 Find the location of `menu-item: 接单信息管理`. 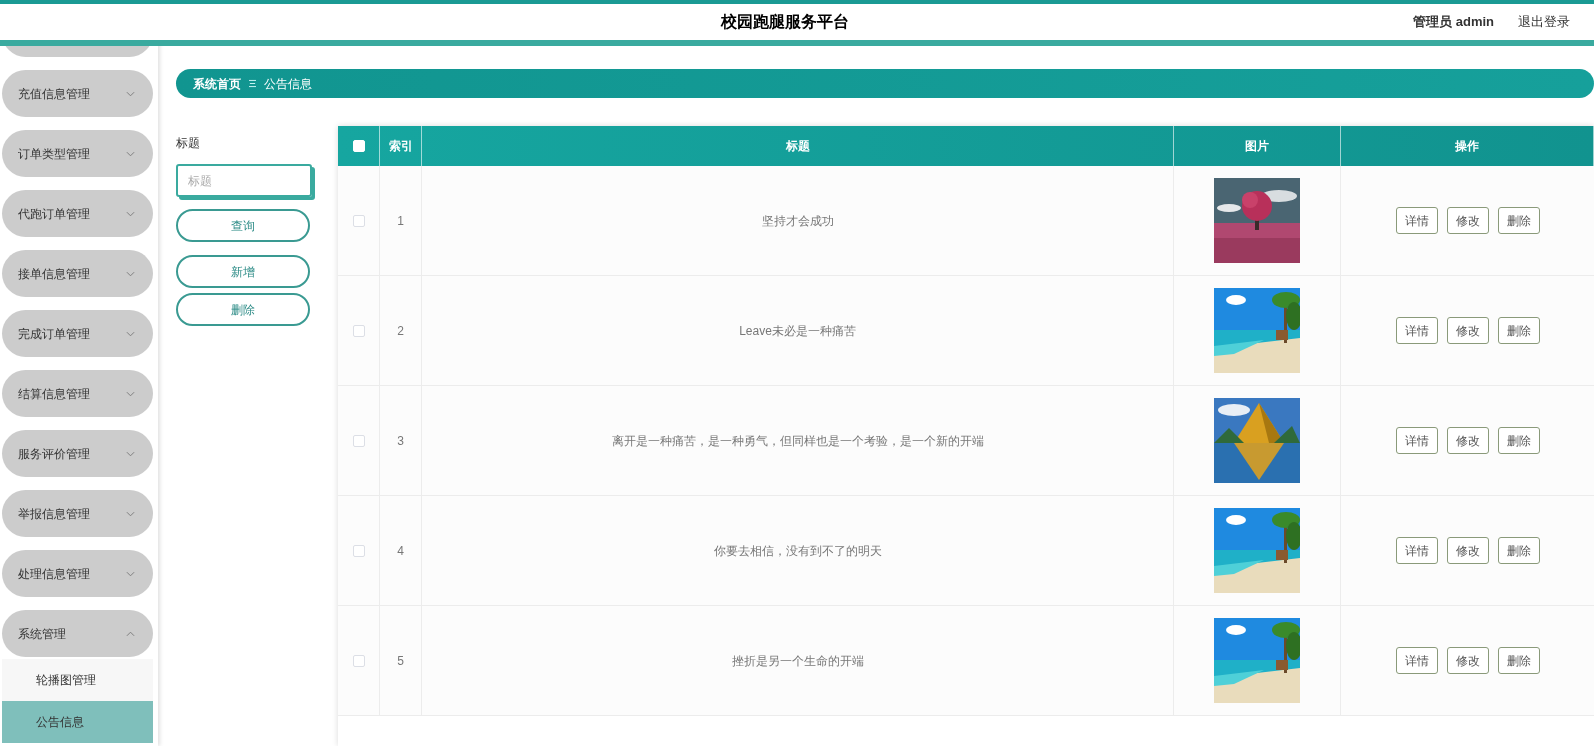

menu-item: 接单信息管理 is located at coordinates (77, 273).